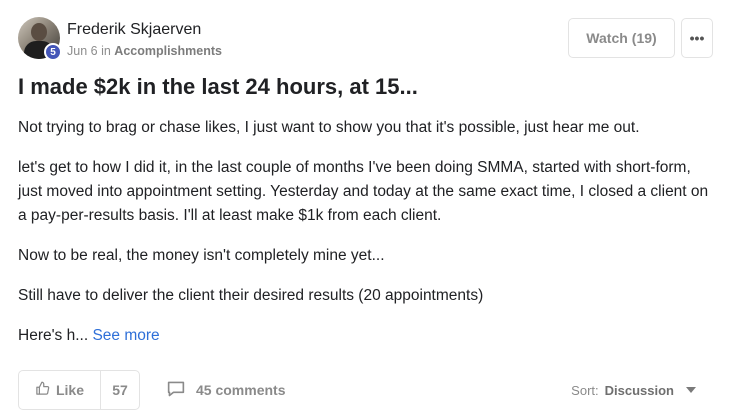 The image size is (734, 419). I want to click on sort-label: Sort:, so click(585, 390).